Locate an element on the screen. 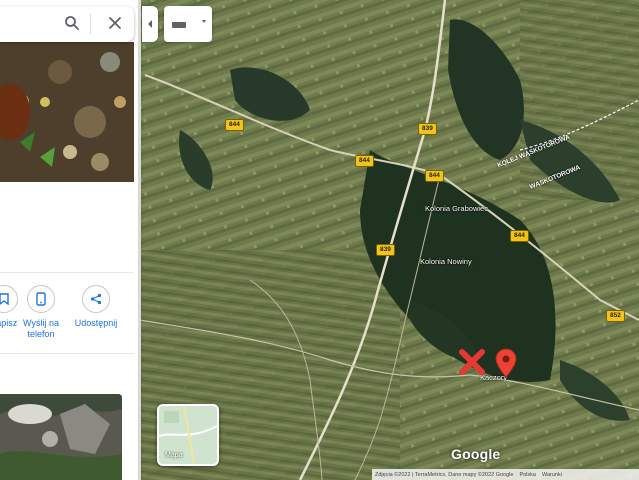 The height and width of the screenshot is (480, 639). country-link: Polska is located at coordinates (527, 475).